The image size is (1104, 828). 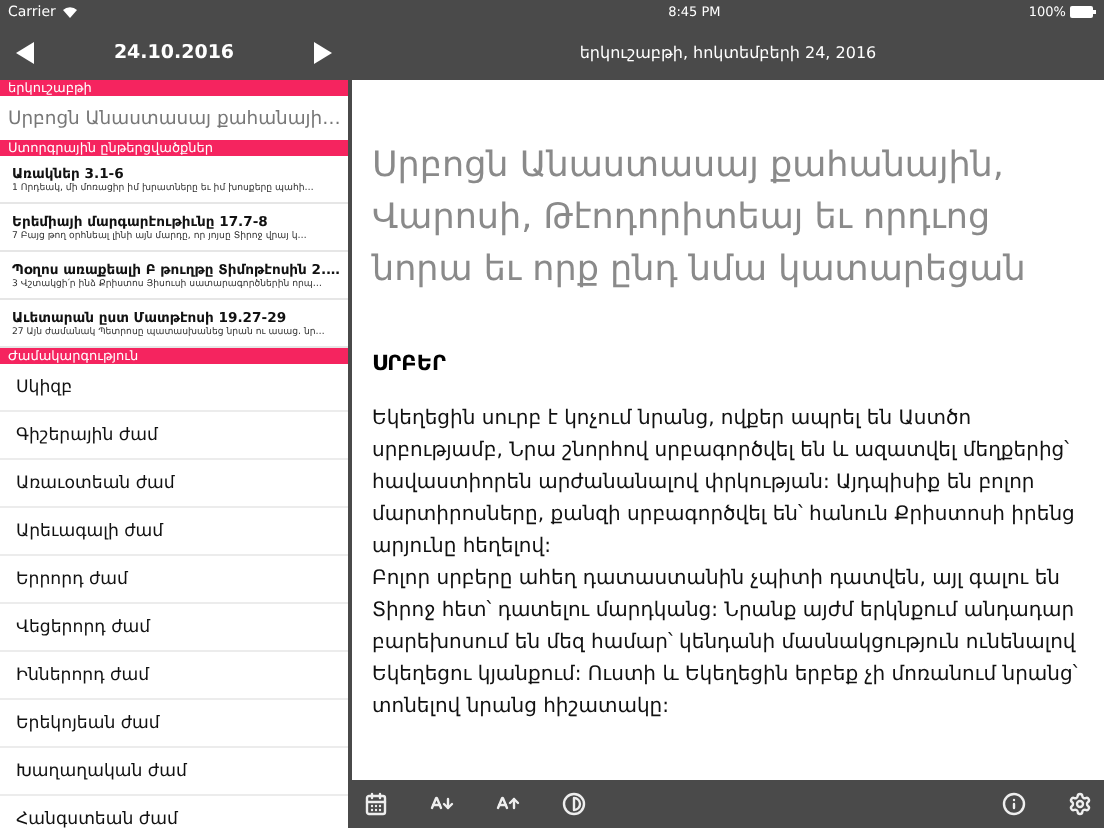 I want to click on page-title: երկուշաբթի, հոկտեմբերի 24, 2016, so click(x=728, y=52).